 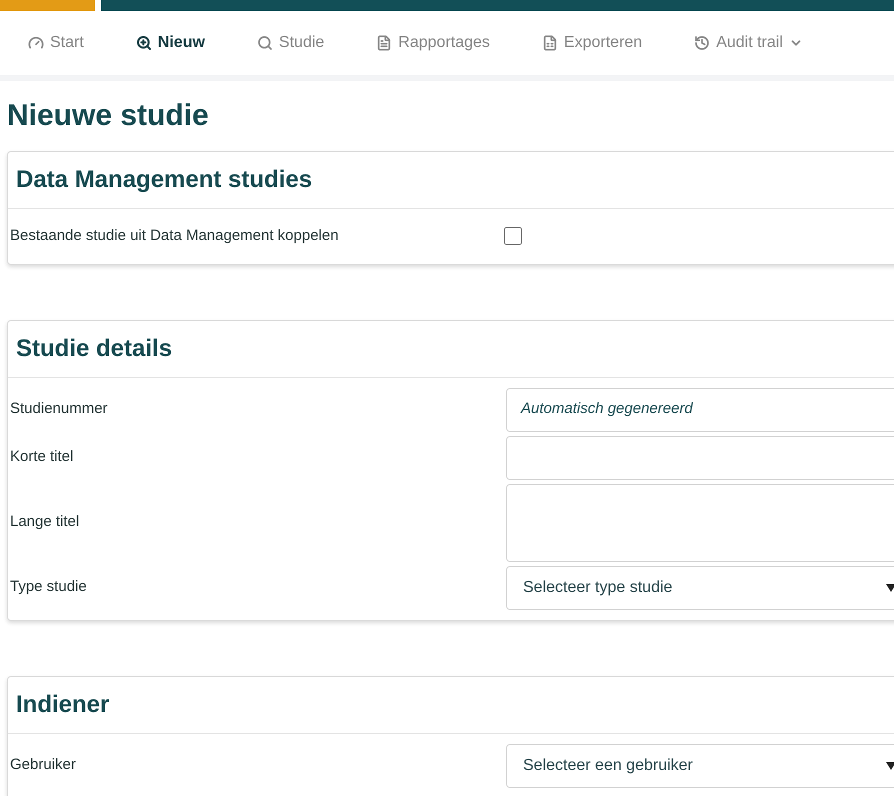 What do you see at coordinates (384, 43) in the screenshot?
I see `document-icon` at bounding box center [384, 43].